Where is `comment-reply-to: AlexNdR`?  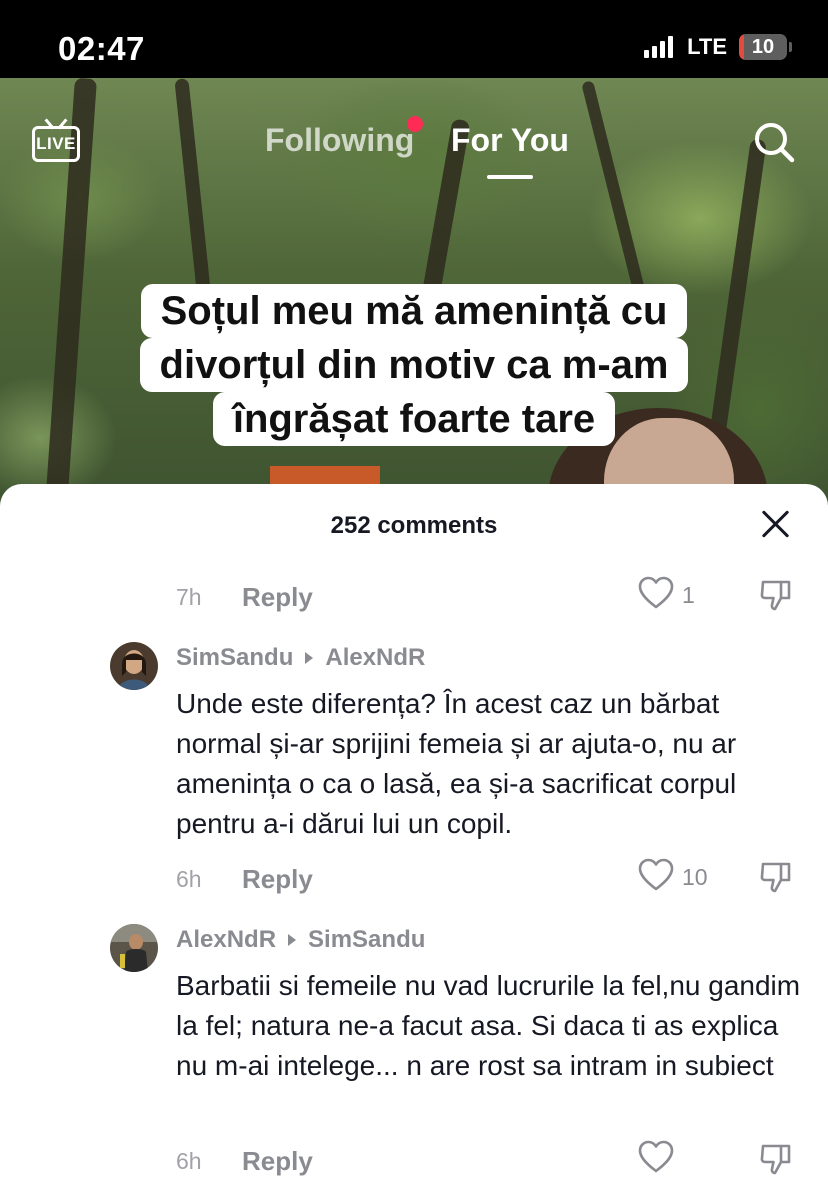
comment-reply-to: AlexNdR is located at coordinates (375, 658).